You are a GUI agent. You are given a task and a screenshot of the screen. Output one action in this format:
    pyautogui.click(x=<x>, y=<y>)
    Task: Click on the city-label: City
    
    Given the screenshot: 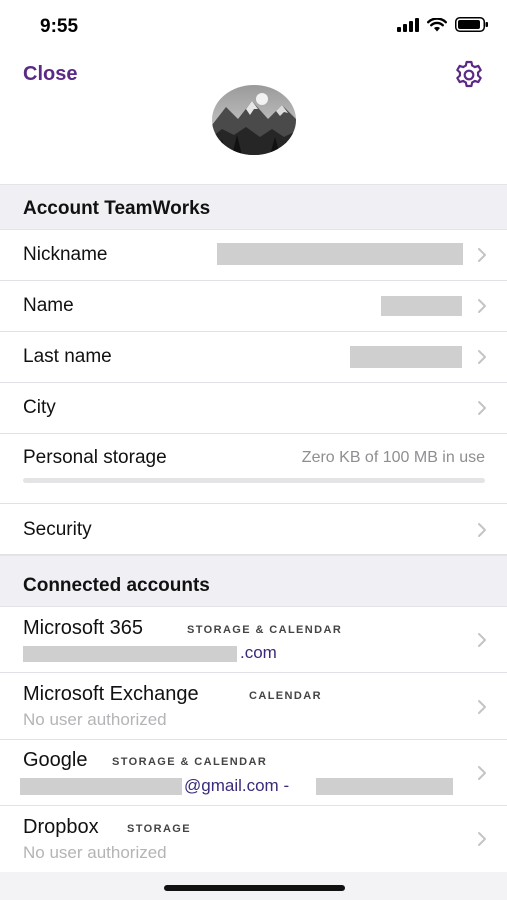 What is the action you would take?
    pyautogui.click(x=39, y=407)
    